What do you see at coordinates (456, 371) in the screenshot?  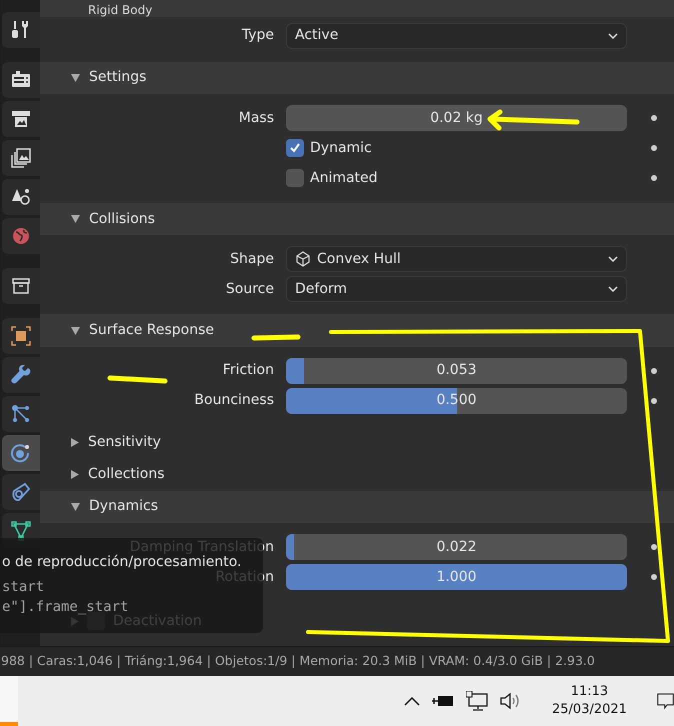 I see `slider-field: 0.053` at bounding box center [456, 371].